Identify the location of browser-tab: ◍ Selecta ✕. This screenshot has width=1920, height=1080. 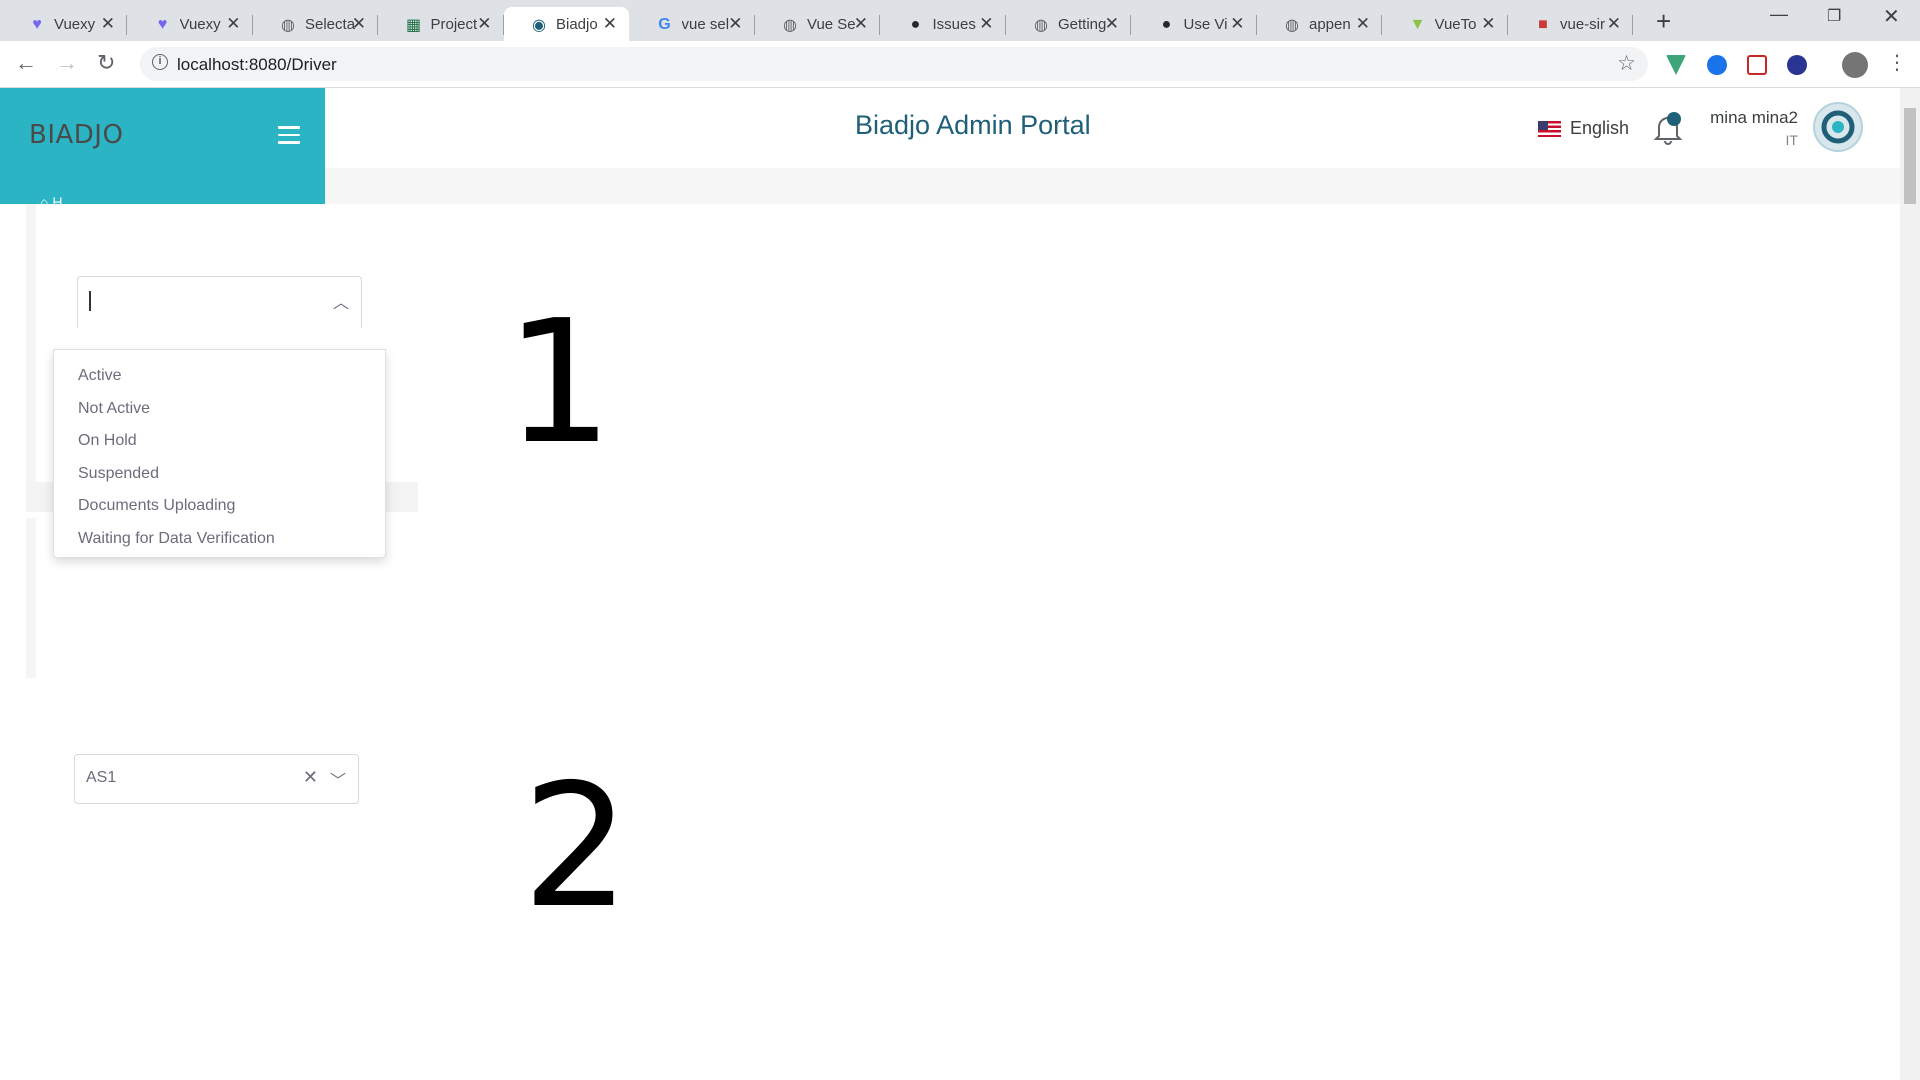
(315, 24).